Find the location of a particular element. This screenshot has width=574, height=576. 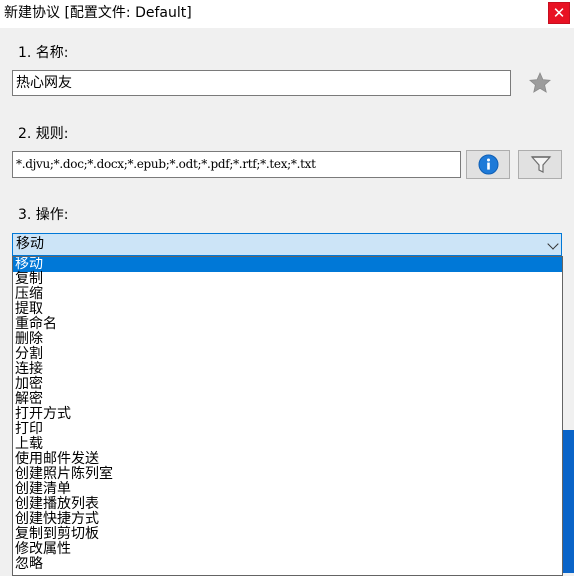

dropdown-option: 创建播放列表 is located at coordinates (287, 504).